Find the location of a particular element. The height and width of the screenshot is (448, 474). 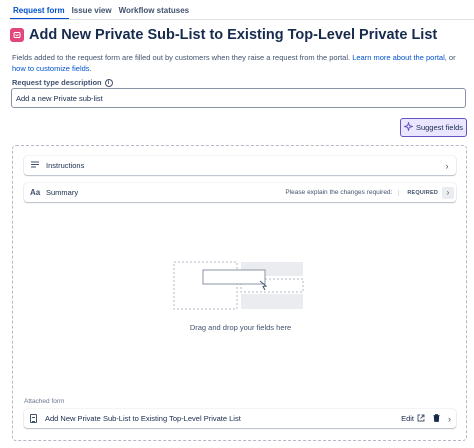

request-type-description-input is located at coordinates (238, 98).